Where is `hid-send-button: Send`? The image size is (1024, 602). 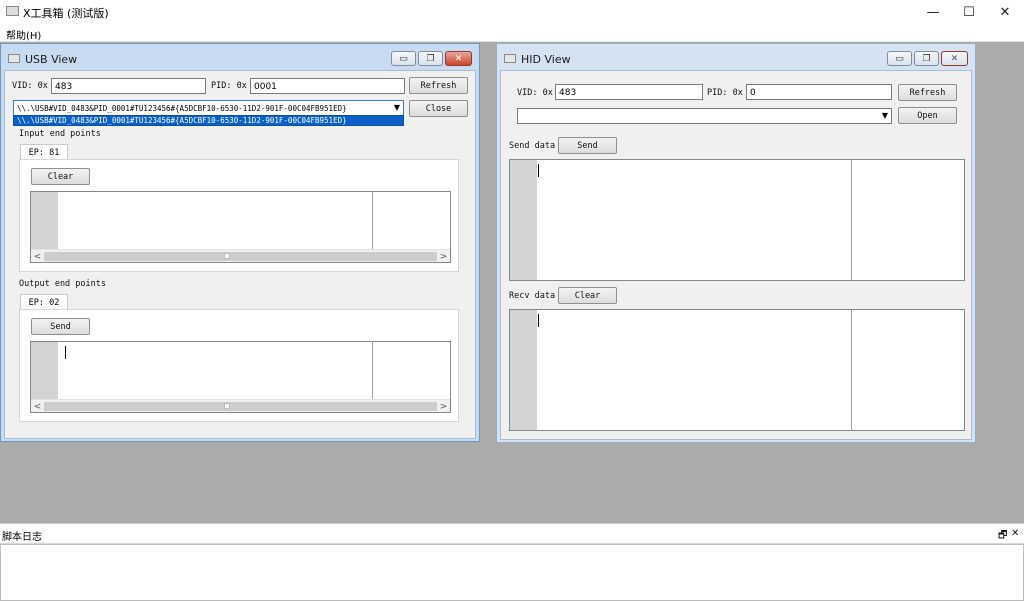 hid-send-button: Send is located at coordinates (587, 145).